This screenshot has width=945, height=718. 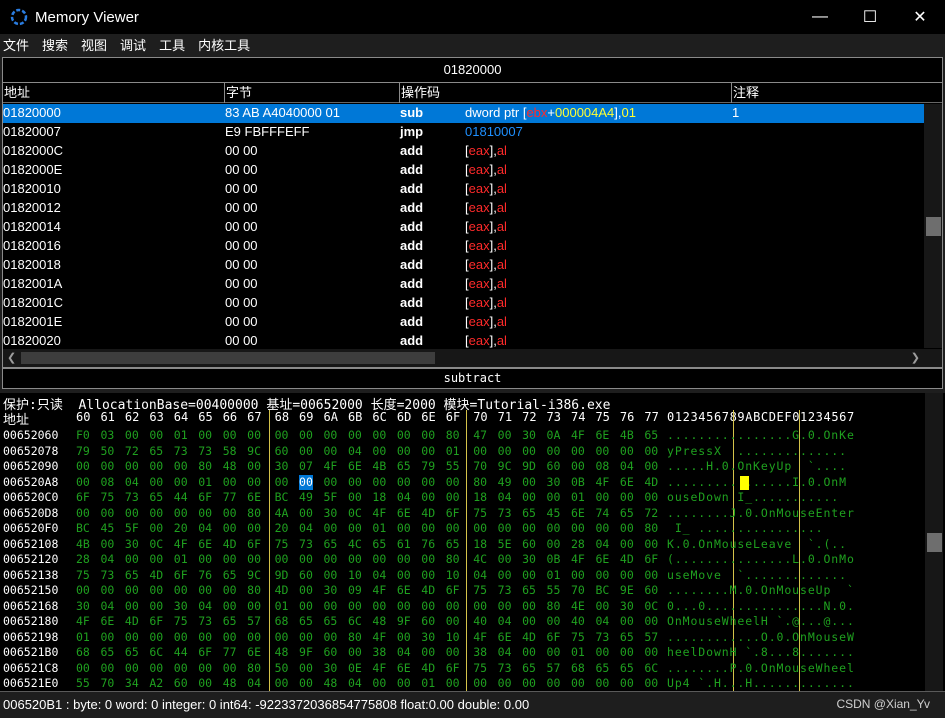 I want to click on hex-byte: 10, so click(x=453, y=575).